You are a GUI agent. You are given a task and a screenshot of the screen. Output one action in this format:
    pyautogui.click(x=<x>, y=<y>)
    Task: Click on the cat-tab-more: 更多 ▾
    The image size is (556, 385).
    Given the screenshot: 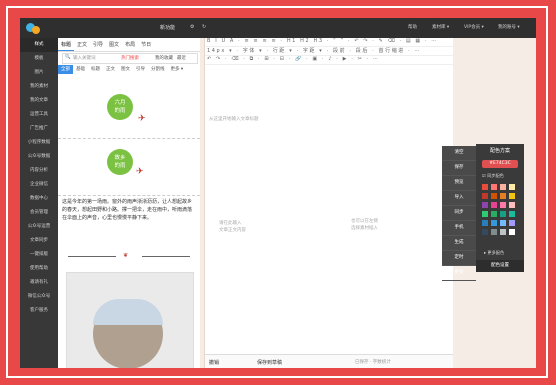 What is the action you would take?
    pyautogui.click(x=177, y=69)
    